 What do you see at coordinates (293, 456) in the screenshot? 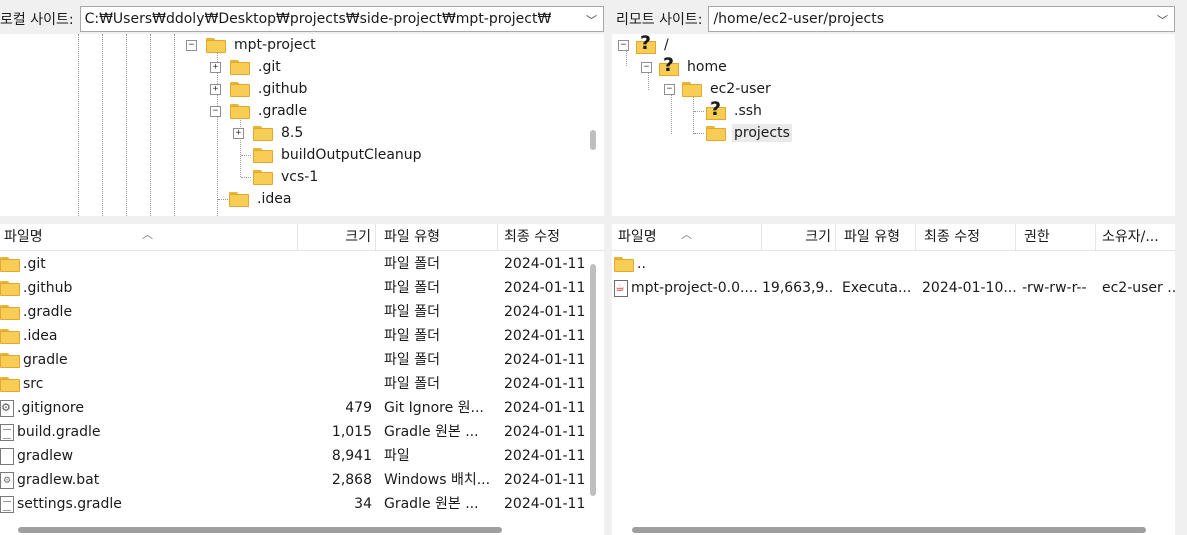
I see `table-row: gradlew 8,941 파일 2024-01-11` at bounding box center [293, 456].